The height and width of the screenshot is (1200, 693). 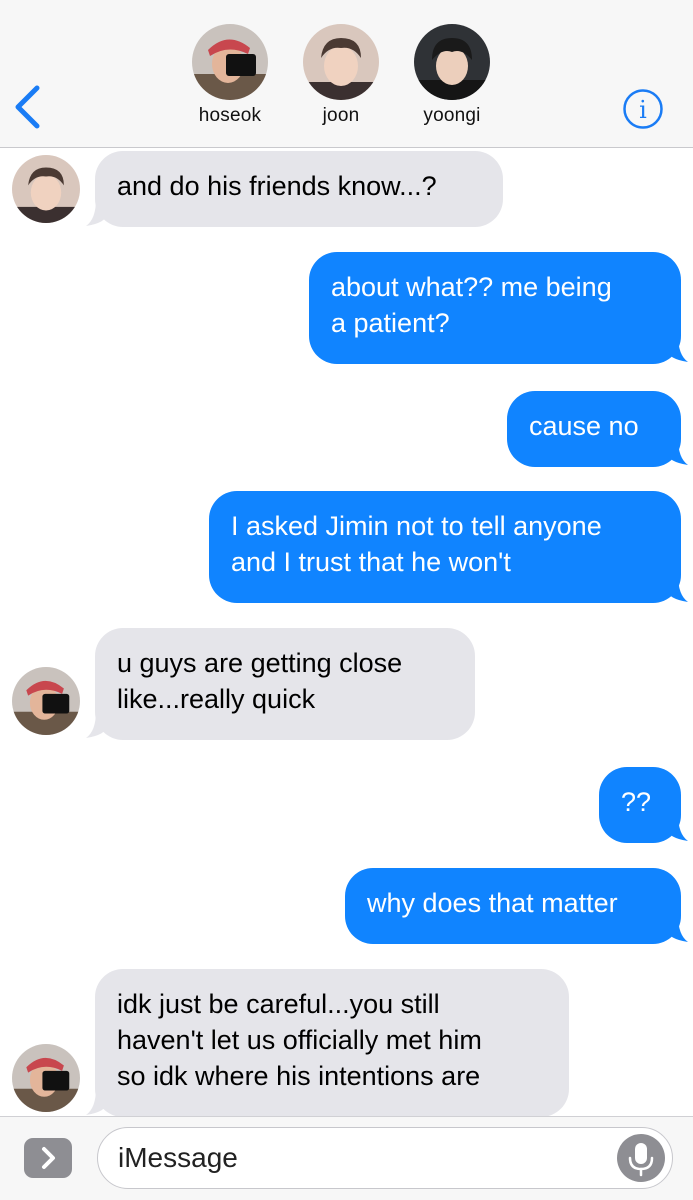 I want to click on message-line: u guys are getting close, so click(x=260, y=663).